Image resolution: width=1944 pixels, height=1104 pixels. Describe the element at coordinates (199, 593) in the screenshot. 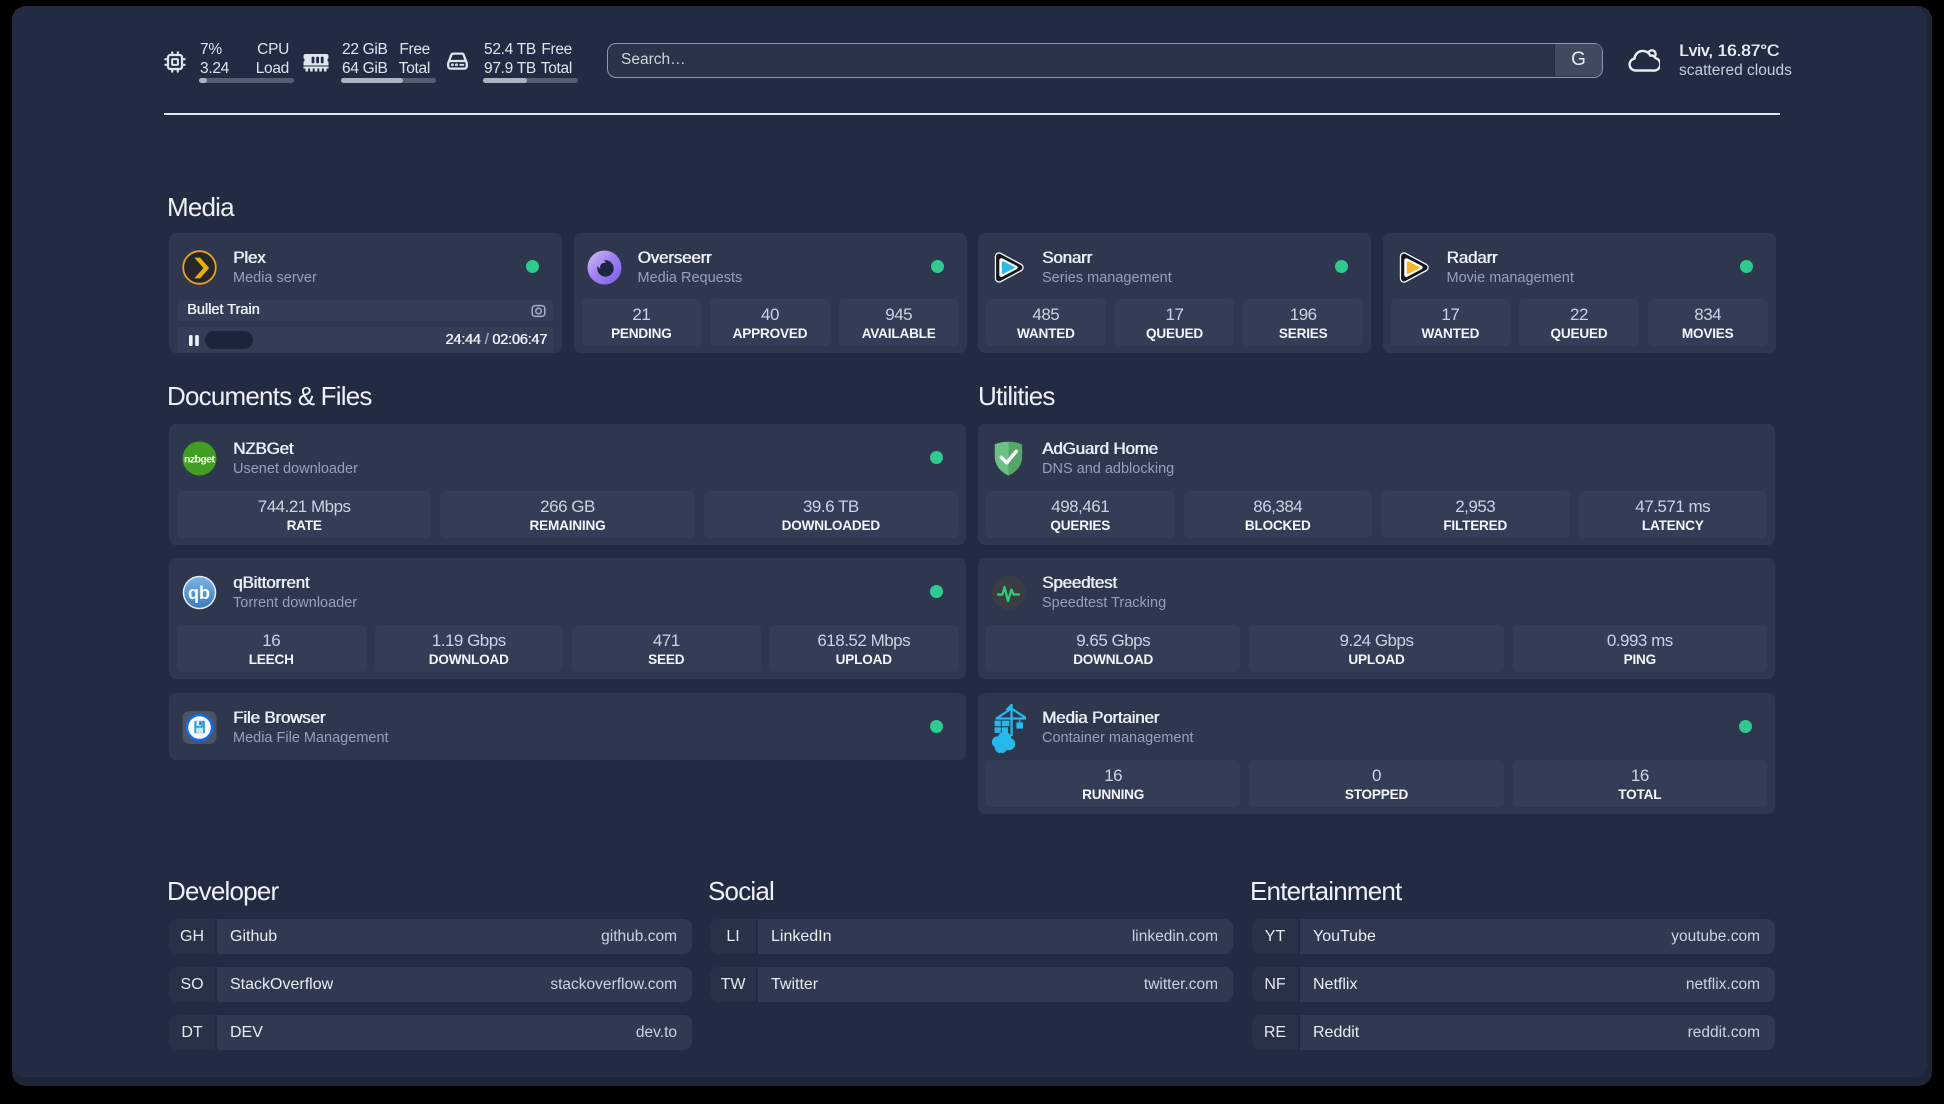

I see `svg-text: qb` at that location.